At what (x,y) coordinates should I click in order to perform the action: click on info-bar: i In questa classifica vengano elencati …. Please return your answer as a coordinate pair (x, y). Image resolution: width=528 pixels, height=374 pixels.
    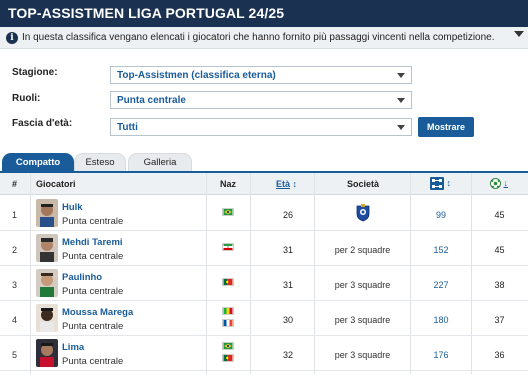
    Looking at the image, I should click on (264, 38).